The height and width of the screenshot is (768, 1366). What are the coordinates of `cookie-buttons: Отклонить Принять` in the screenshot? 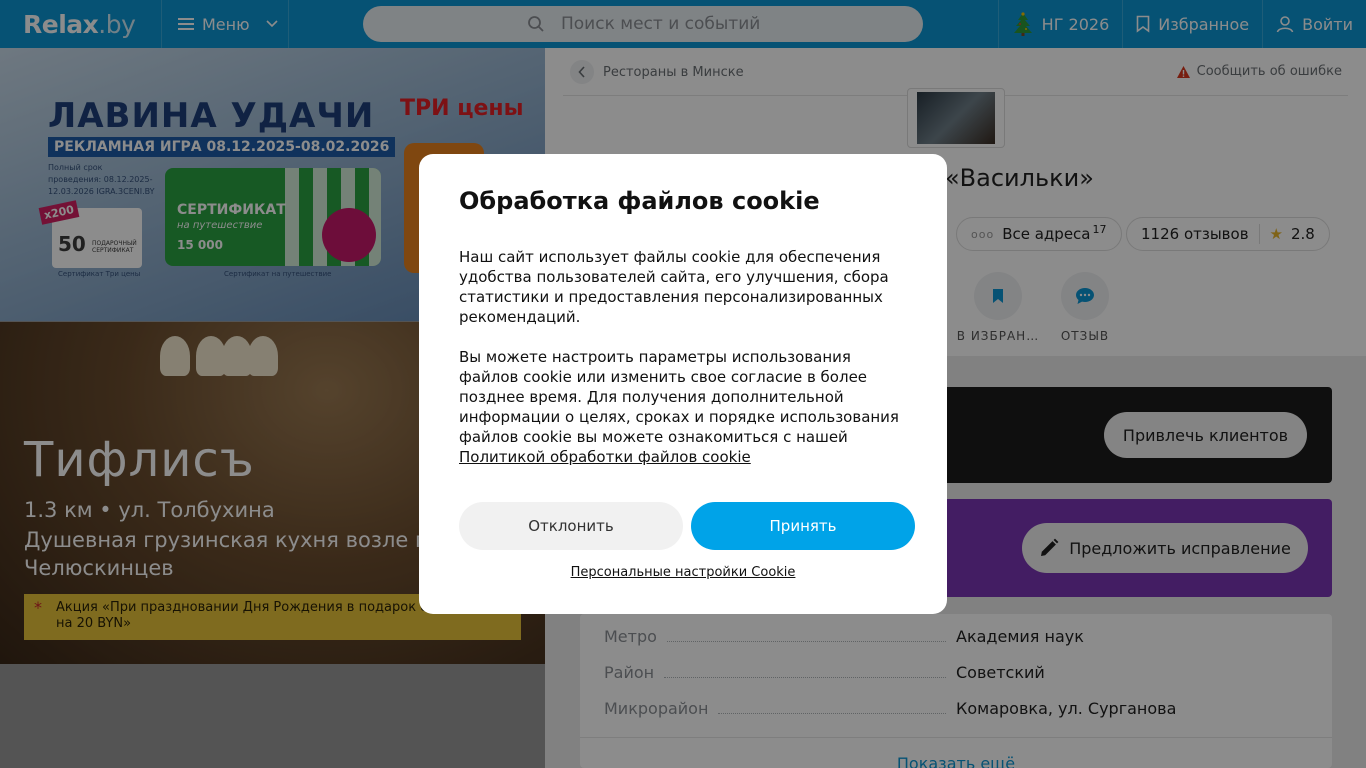 It's located at (687, 526).